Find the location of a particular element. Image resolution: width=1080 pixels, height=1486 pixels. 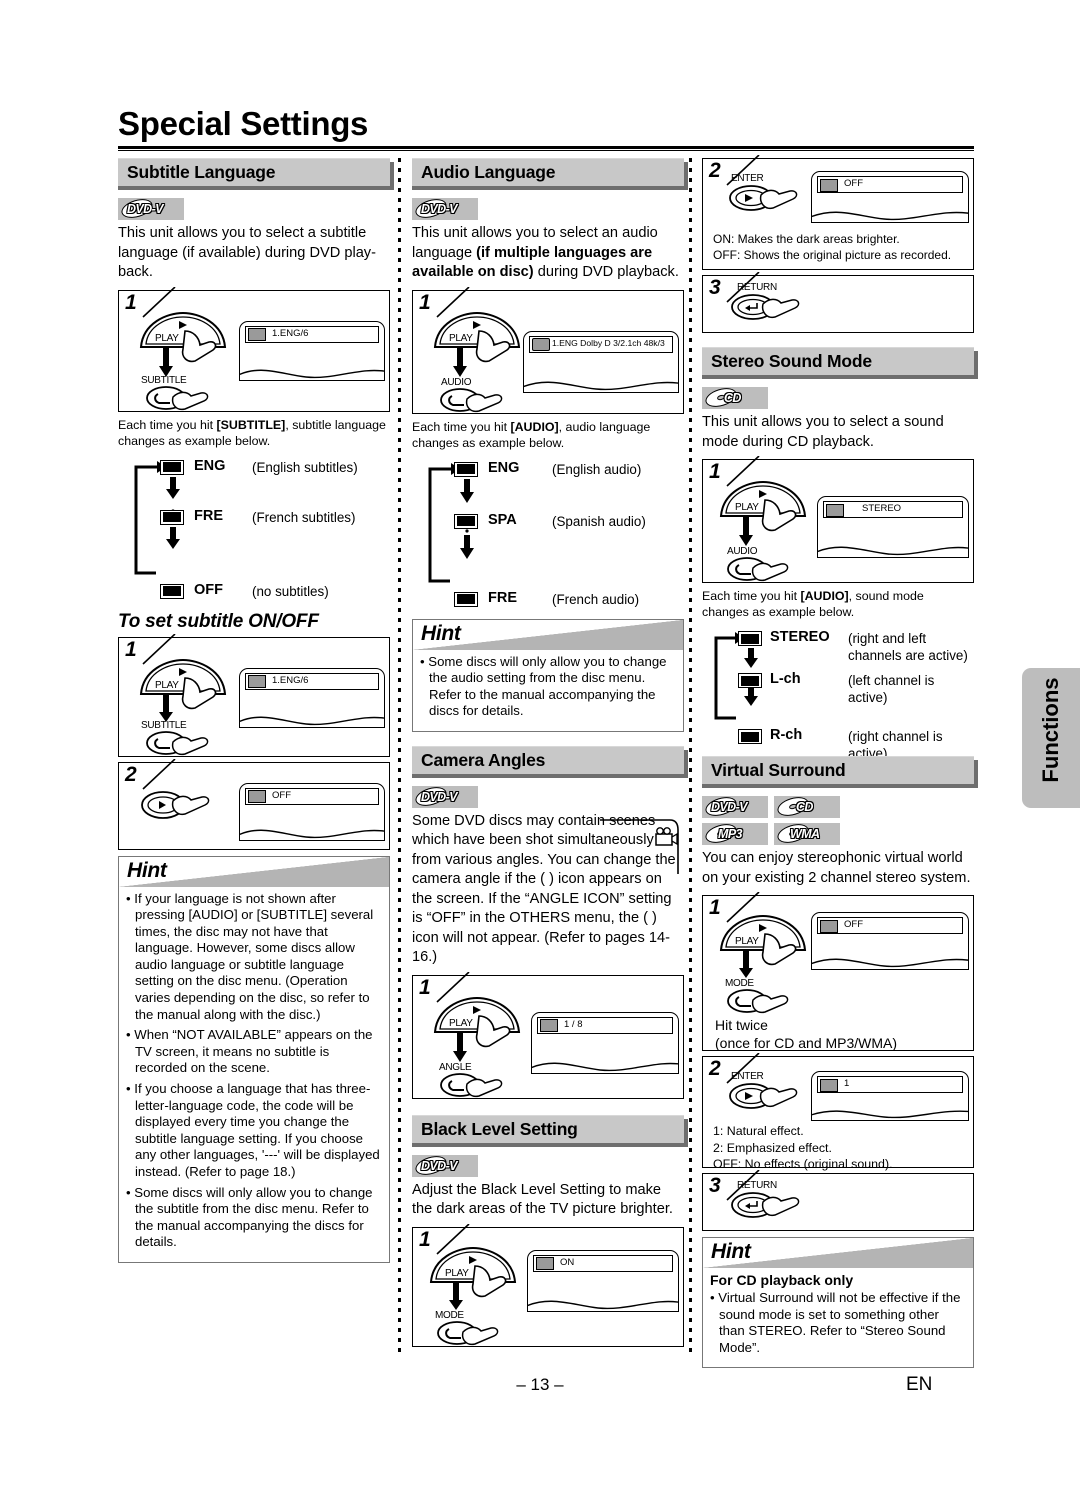

disc-badge-label: MP3 is located at coordinates (730, 834).